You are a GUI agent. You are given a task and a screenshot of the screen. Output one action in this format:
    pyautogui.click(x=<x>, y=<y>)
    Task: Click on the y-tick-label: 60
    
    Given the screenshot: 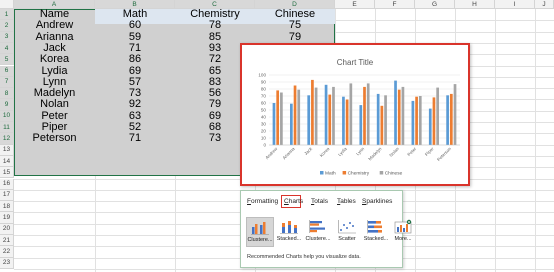 What is the action you would take?
    pyautogui.click(x=264, y=103)
    